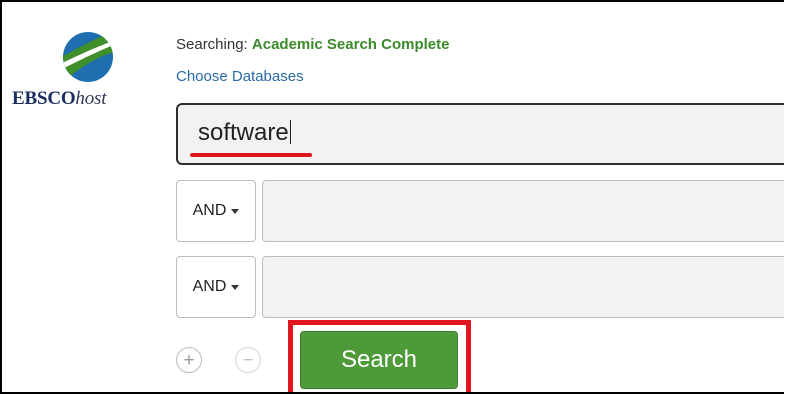 This screenshot has height=394, width=786. Describe the element at coordinates (209, 210) in the screenshot. I see `boolean-operator-value-1: AND` at that location.